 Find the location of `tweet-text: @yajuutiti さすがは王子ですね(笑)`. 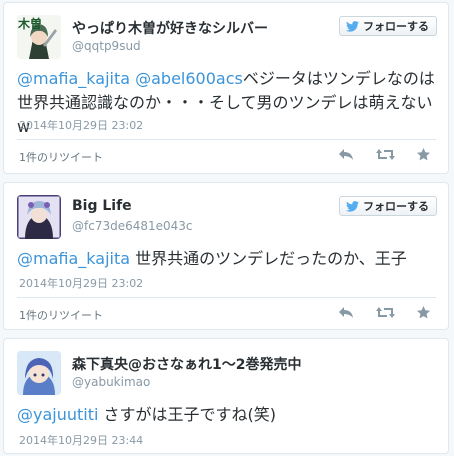

tweet-text: @yajuutiti さすがは王子ですね(笑) is located at coordinates (226, 415).